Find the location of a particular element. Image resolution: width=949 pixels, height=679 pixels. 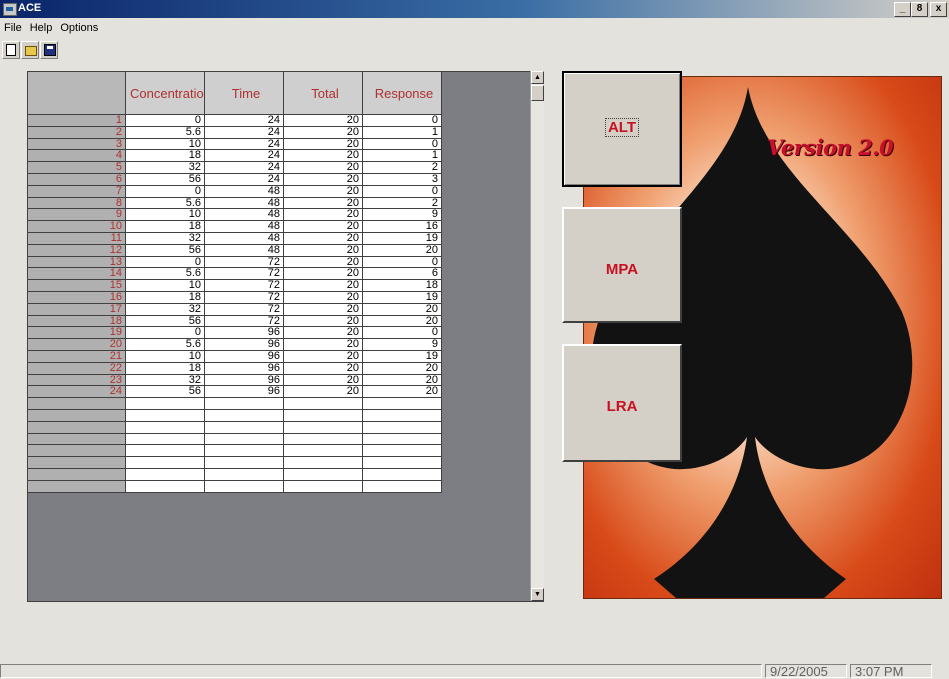

table-row: 20 5.6 96 20 9 is located at coordinates (235, 345).